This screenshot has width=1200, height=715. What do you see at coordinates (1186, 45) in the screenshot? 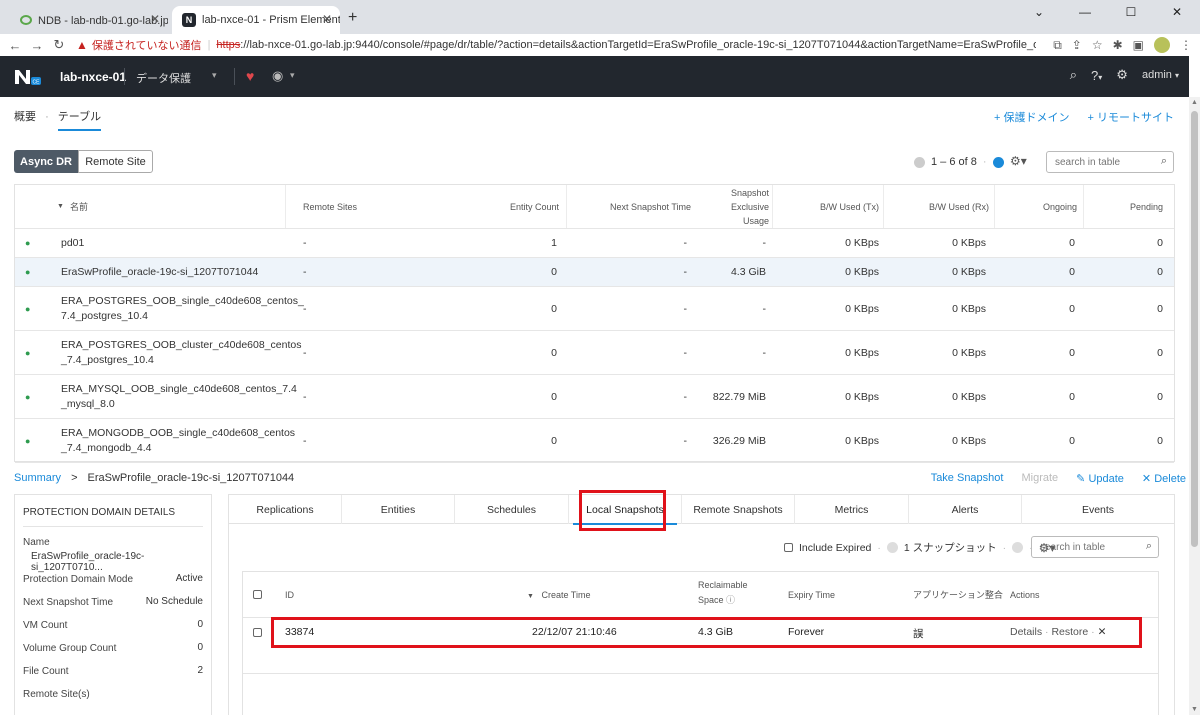
I see `browser-menu-icon: ⋮` at bounding box center [1186, 45].